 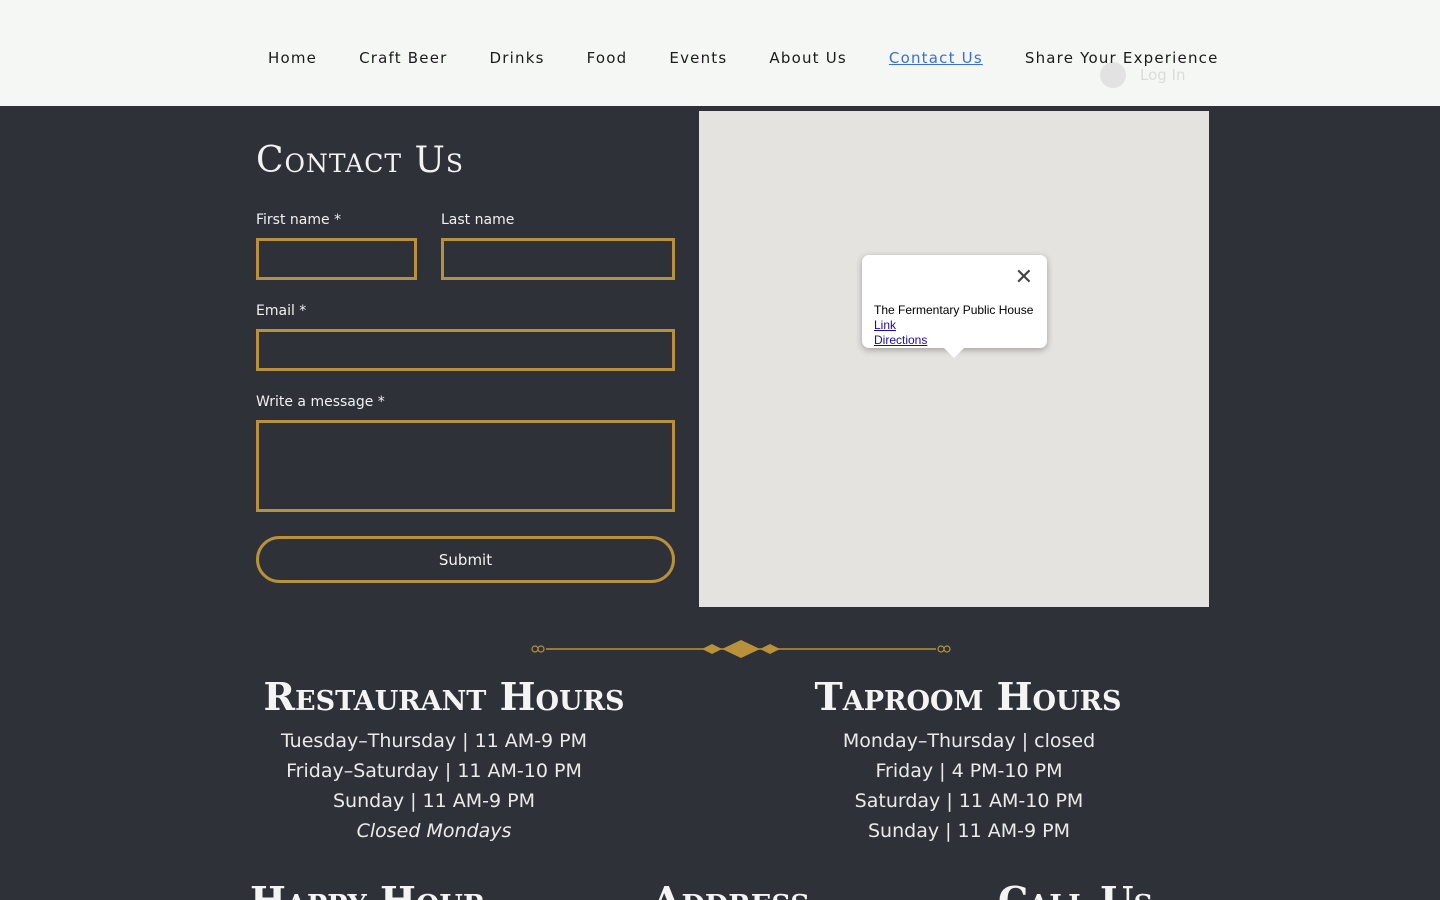 I want to click on nav-events: Events, so click(x=698, y=58).